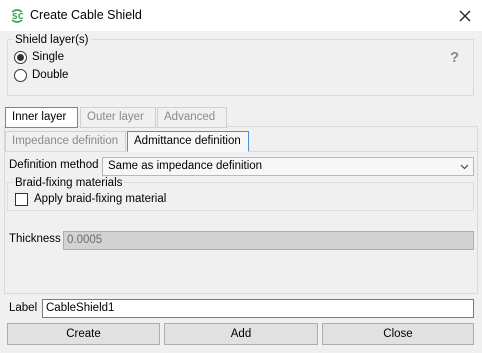 This screenshot has width=482, height=353. I want to click on svg-text: SC, so click(18, 16).